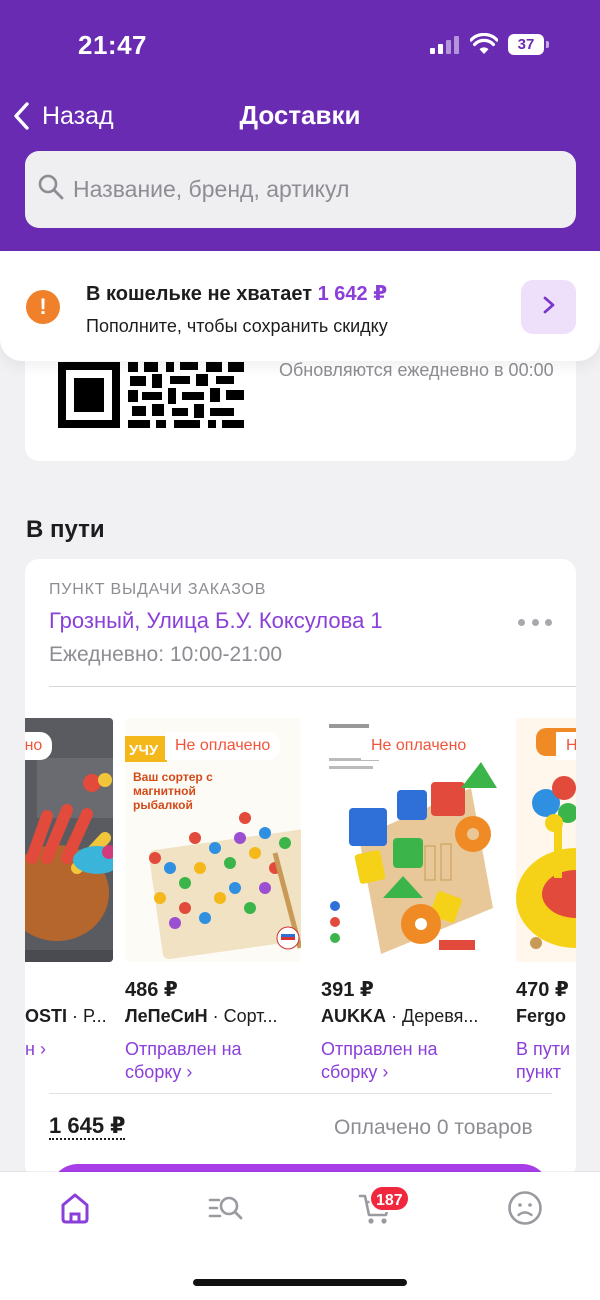 The height and width of the screenshot is (1300, 600). Describe the element at coordinates (151, 990) in the screenshot. I see `product-price: 486 ₽` at that location.